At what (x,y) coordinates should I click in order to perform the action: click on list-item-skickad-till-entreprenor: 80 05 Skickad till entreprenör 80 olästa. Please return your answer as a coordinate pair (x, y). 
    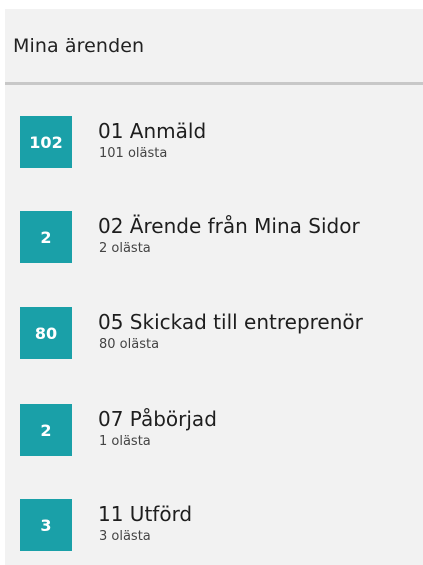
    Looking at the image, I should click on (214, 337).